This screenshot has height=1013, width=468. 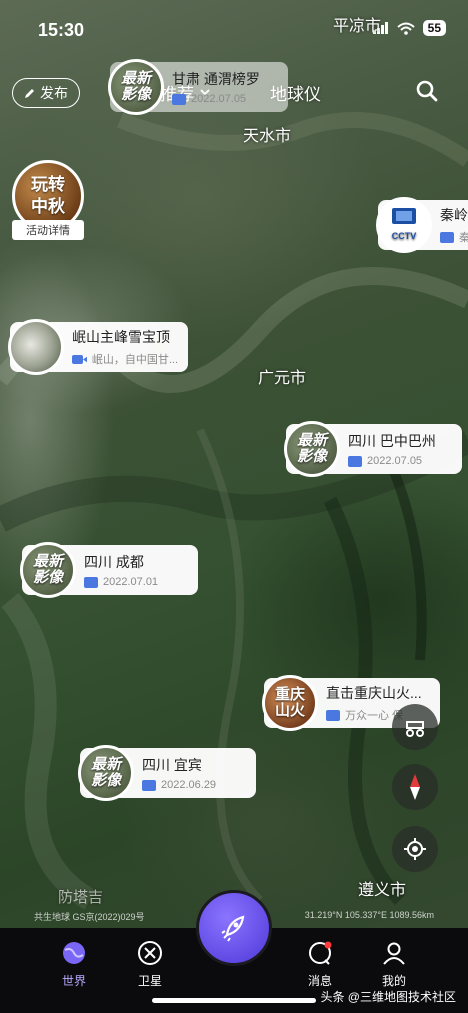 I want to click on card-title: 岷山主峰雪宝顶, so click(x=121, y=337).